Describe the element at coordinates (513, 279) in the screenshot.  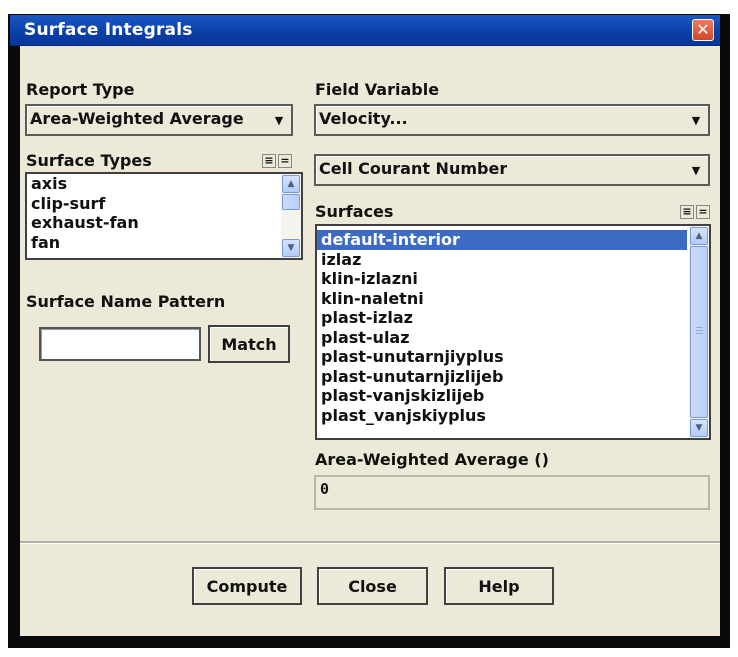
I see `list-item: klin-izlazni` at that location.